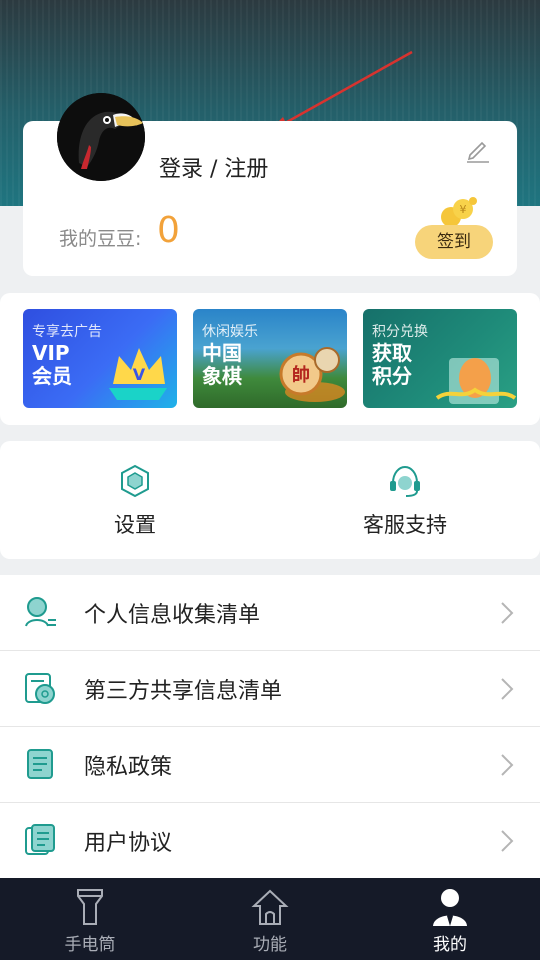 The image size is (540, 960). Describe the element at coordinates (168, 230) in the screenshot. I see `beans-value: 0` at that location.